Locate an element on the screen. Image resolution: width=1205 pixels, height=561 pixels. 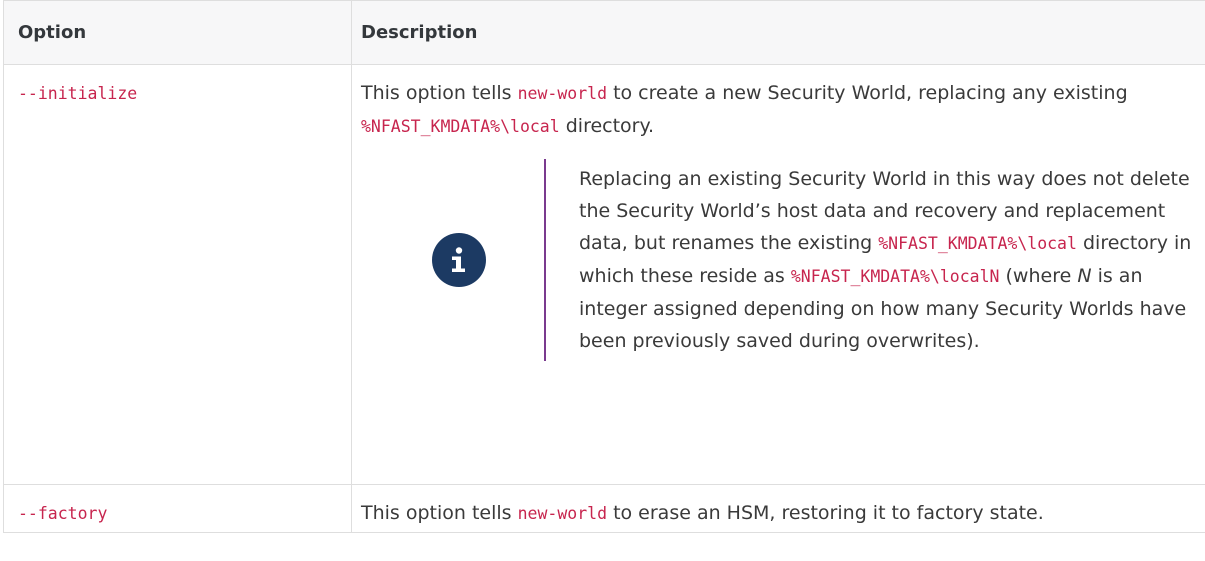
option-initialize: --initialize is located at coordinates (78, 93).